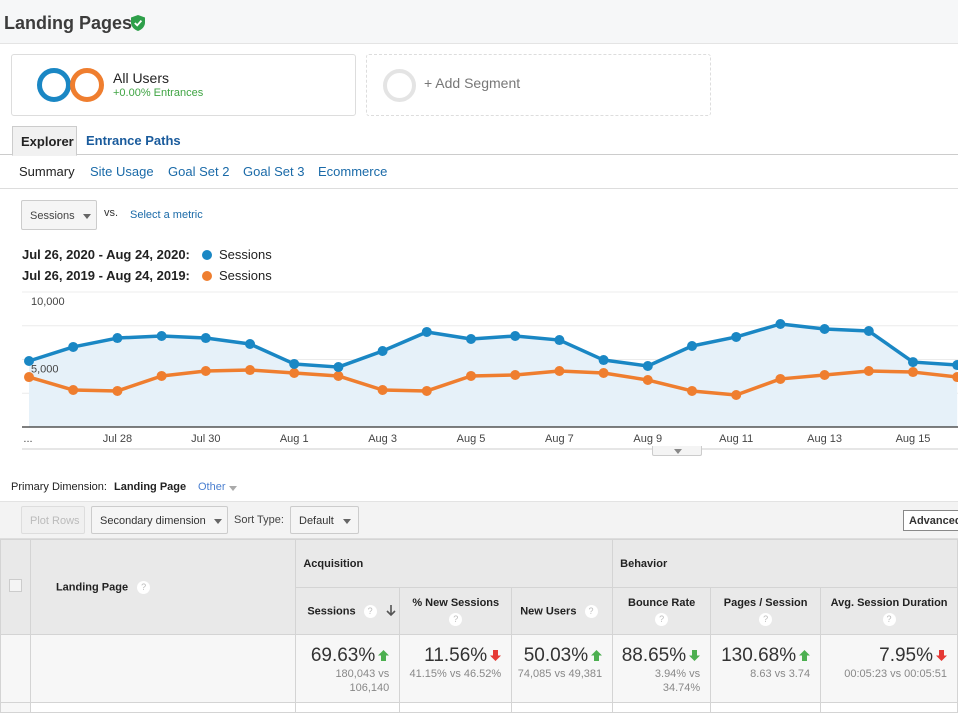 The height and width of the screenshot is (713, 958). I want to click on primary-dimension-landing-page: Landing Page, so click(150, 487).